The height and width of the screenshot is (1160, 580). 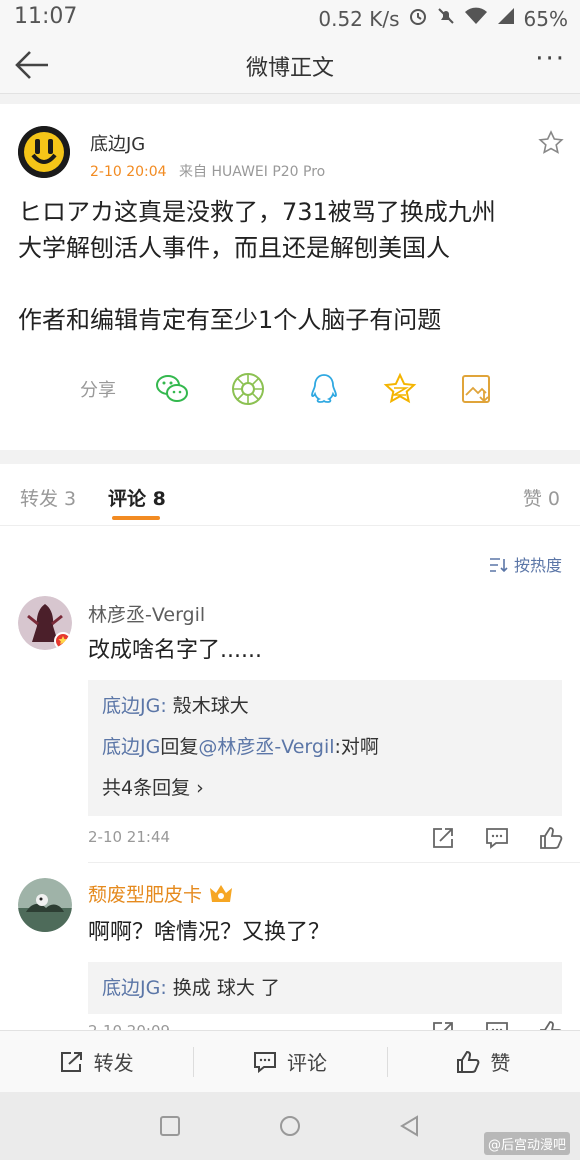 I want to click on tab-like: 赞 0, so click(x=541, y=497).